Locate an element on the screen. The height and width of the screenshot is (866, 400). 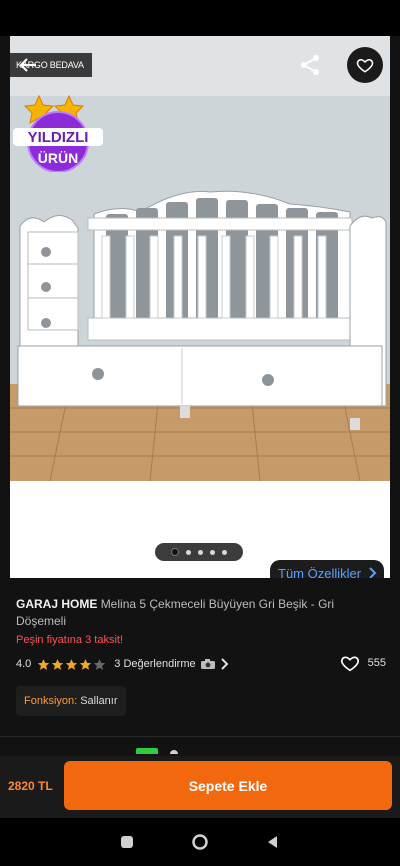
back-icon is located at coordinates (273, 842).